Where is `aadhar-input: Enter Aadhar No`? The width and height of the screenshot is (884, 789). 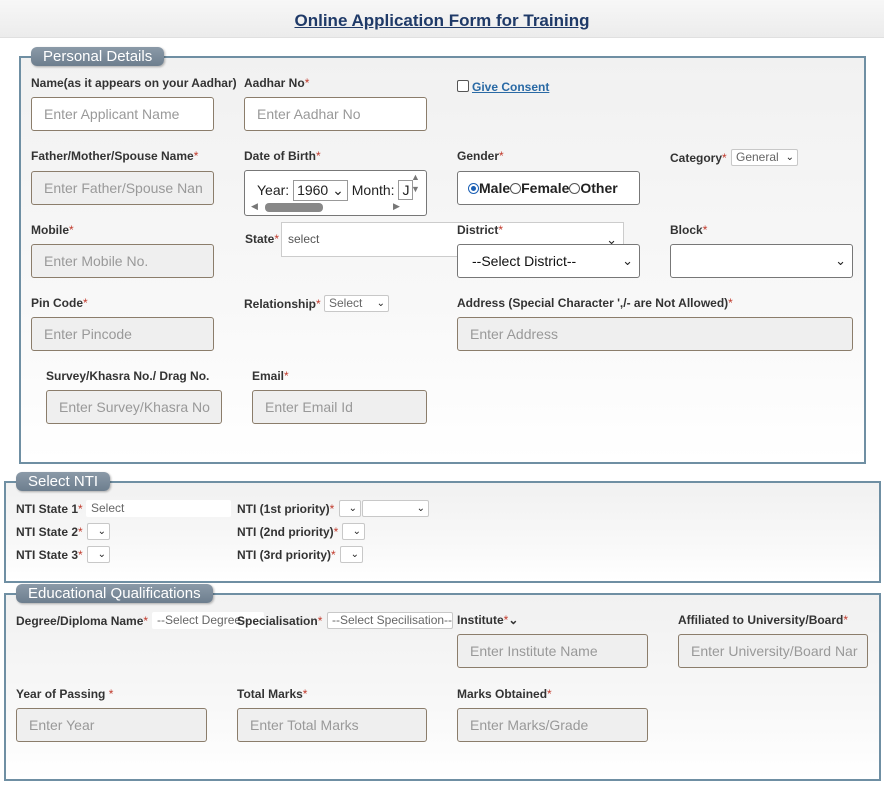
aadhar-input: Enter Aadhar No is located at coordinates (335, 114).